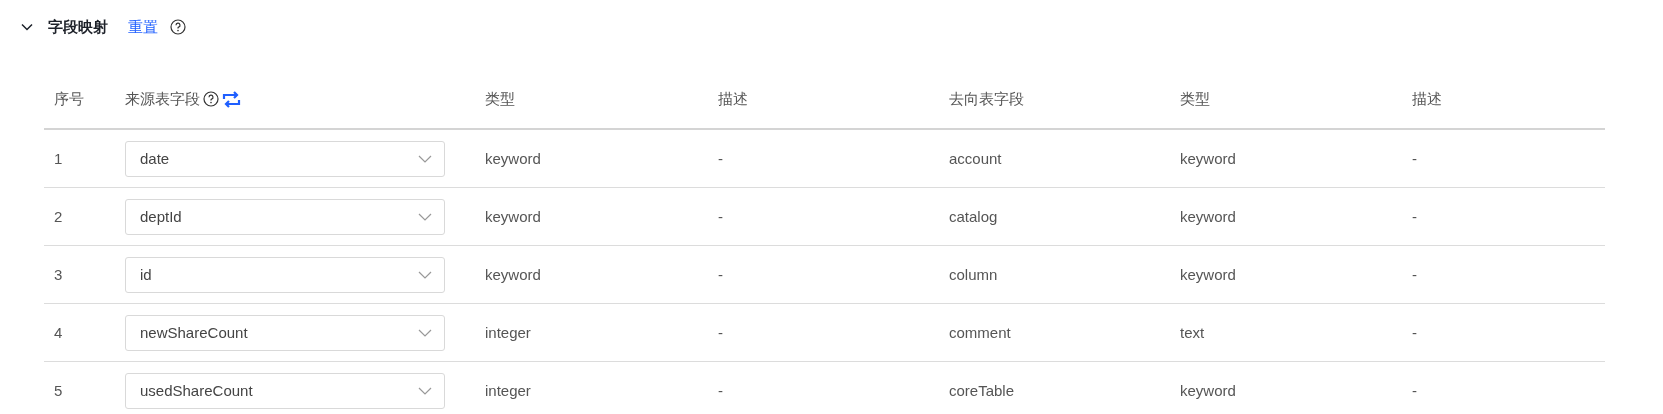  What do you see at coordinates (285, 274) in the screenshot?
I see `field-select: id` at bounding box center [285, 274].